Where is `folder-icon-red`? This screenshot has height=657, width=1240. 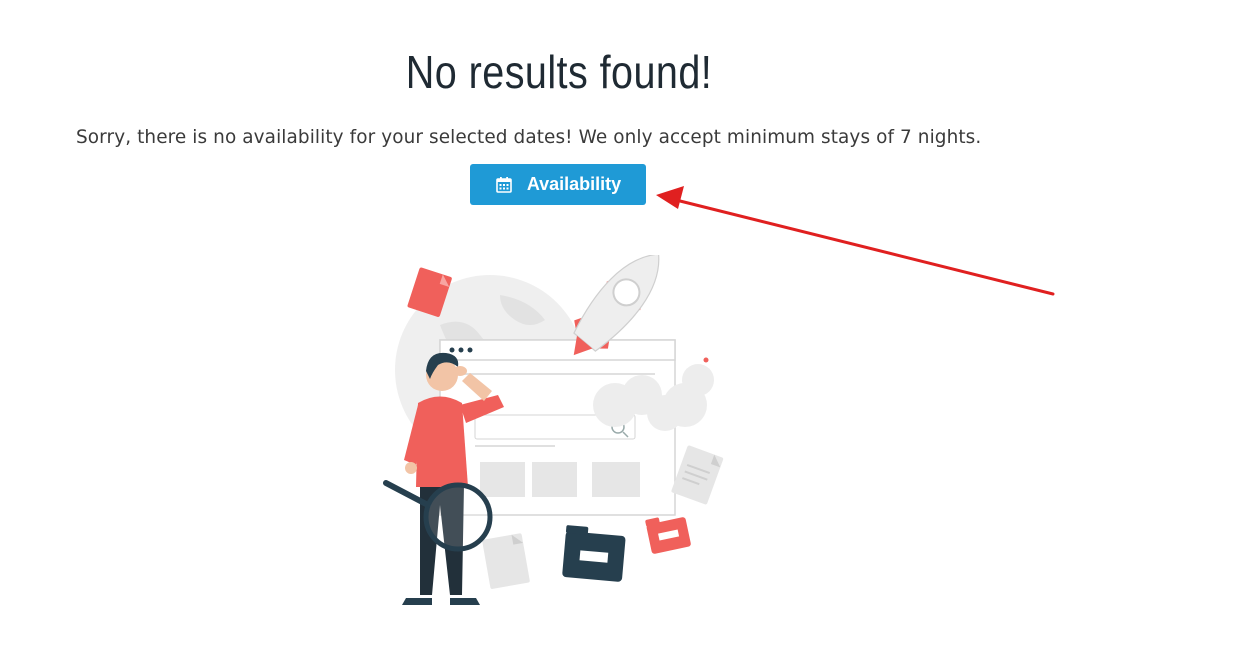 folder-icon-red is located at coordinates (668, 535).